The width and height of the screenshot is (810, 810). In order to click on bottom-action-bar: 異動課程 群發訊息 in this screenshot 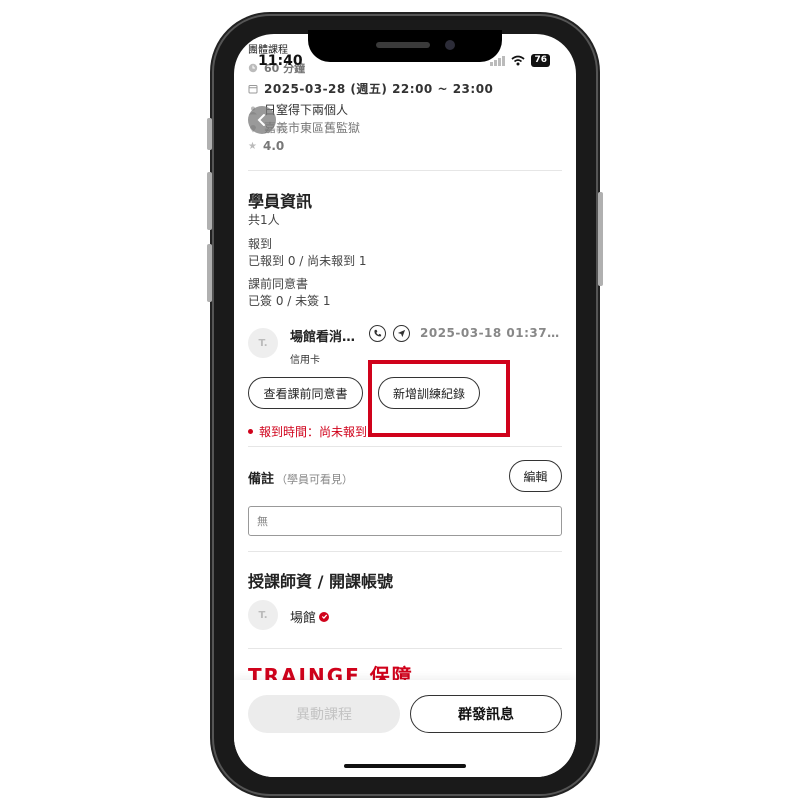, I will do `click(405, 728)`.